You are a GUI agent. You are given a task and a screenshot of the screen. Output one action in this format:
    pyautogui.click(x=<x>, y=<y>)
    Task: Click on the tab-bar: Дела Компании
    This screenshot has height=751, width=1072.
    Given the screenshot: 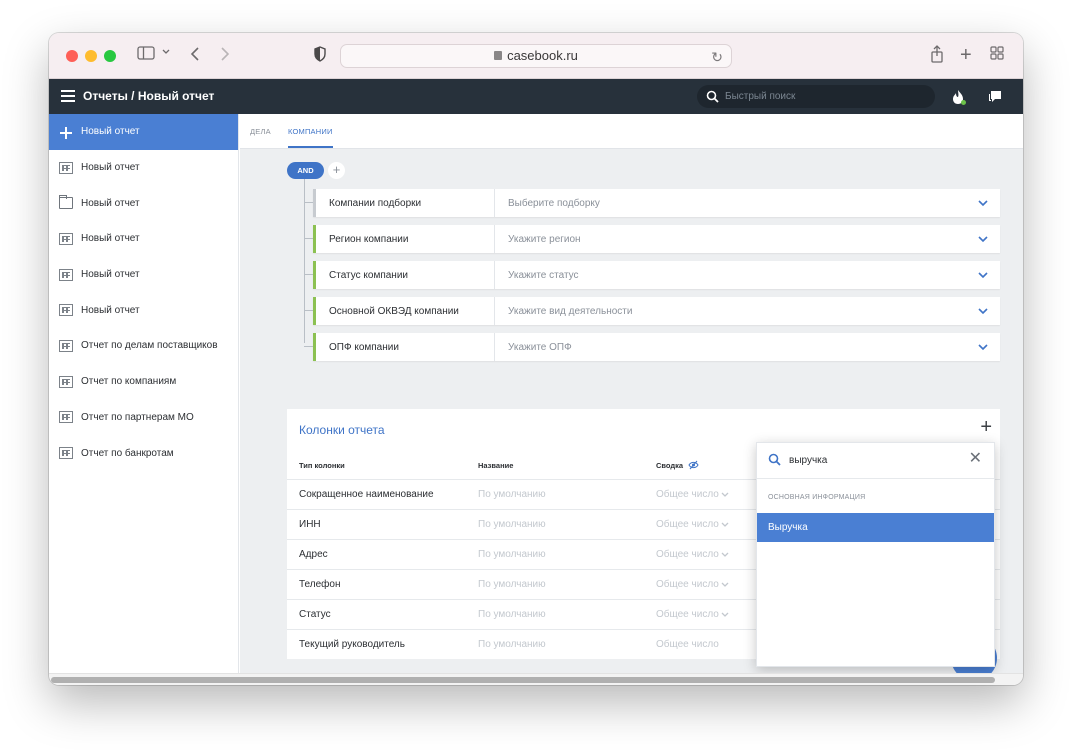 What is the action you would take?
    pyautogui.click(x=631, y=131)
    